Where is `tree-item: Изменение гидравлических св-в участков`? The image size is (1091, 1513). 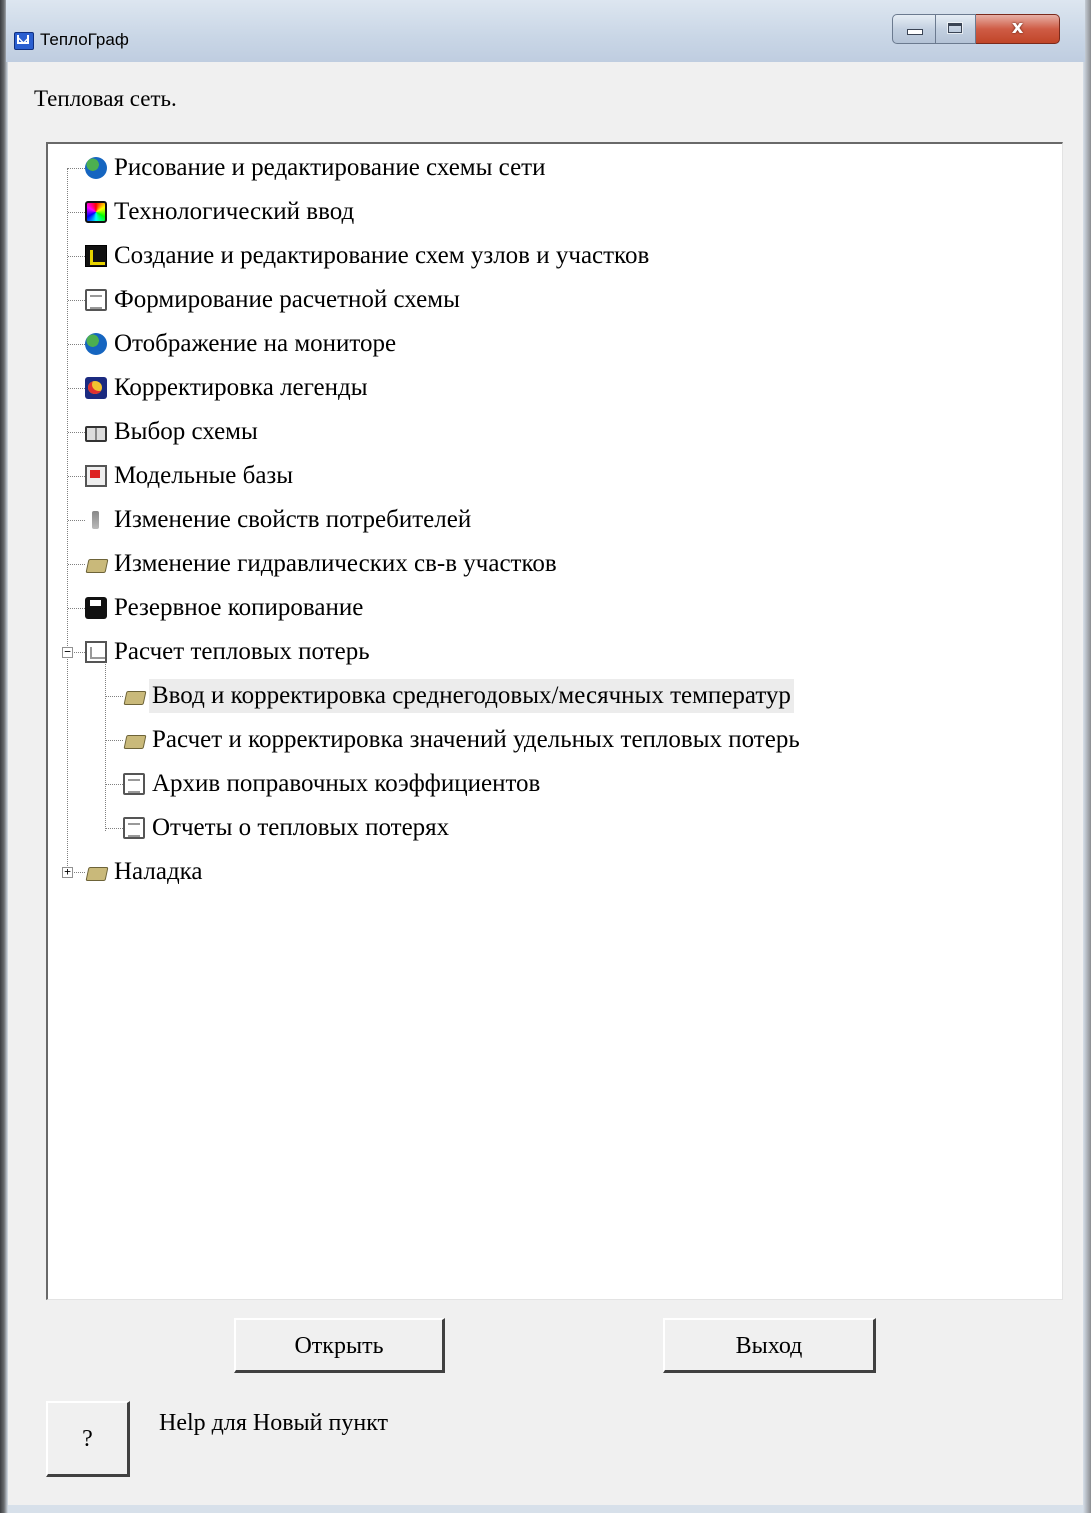
tree-item: Изменение гидравлических св-в участков is located at coordinates (322, 564).